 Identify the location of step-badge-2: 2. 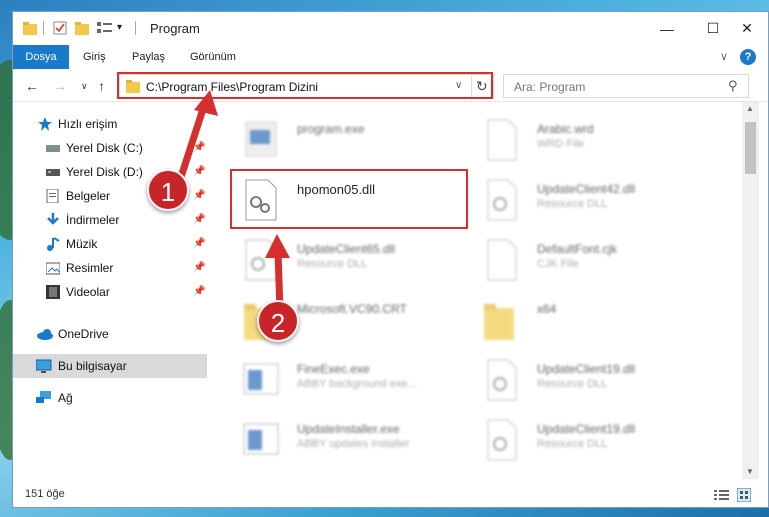
(278, 321).